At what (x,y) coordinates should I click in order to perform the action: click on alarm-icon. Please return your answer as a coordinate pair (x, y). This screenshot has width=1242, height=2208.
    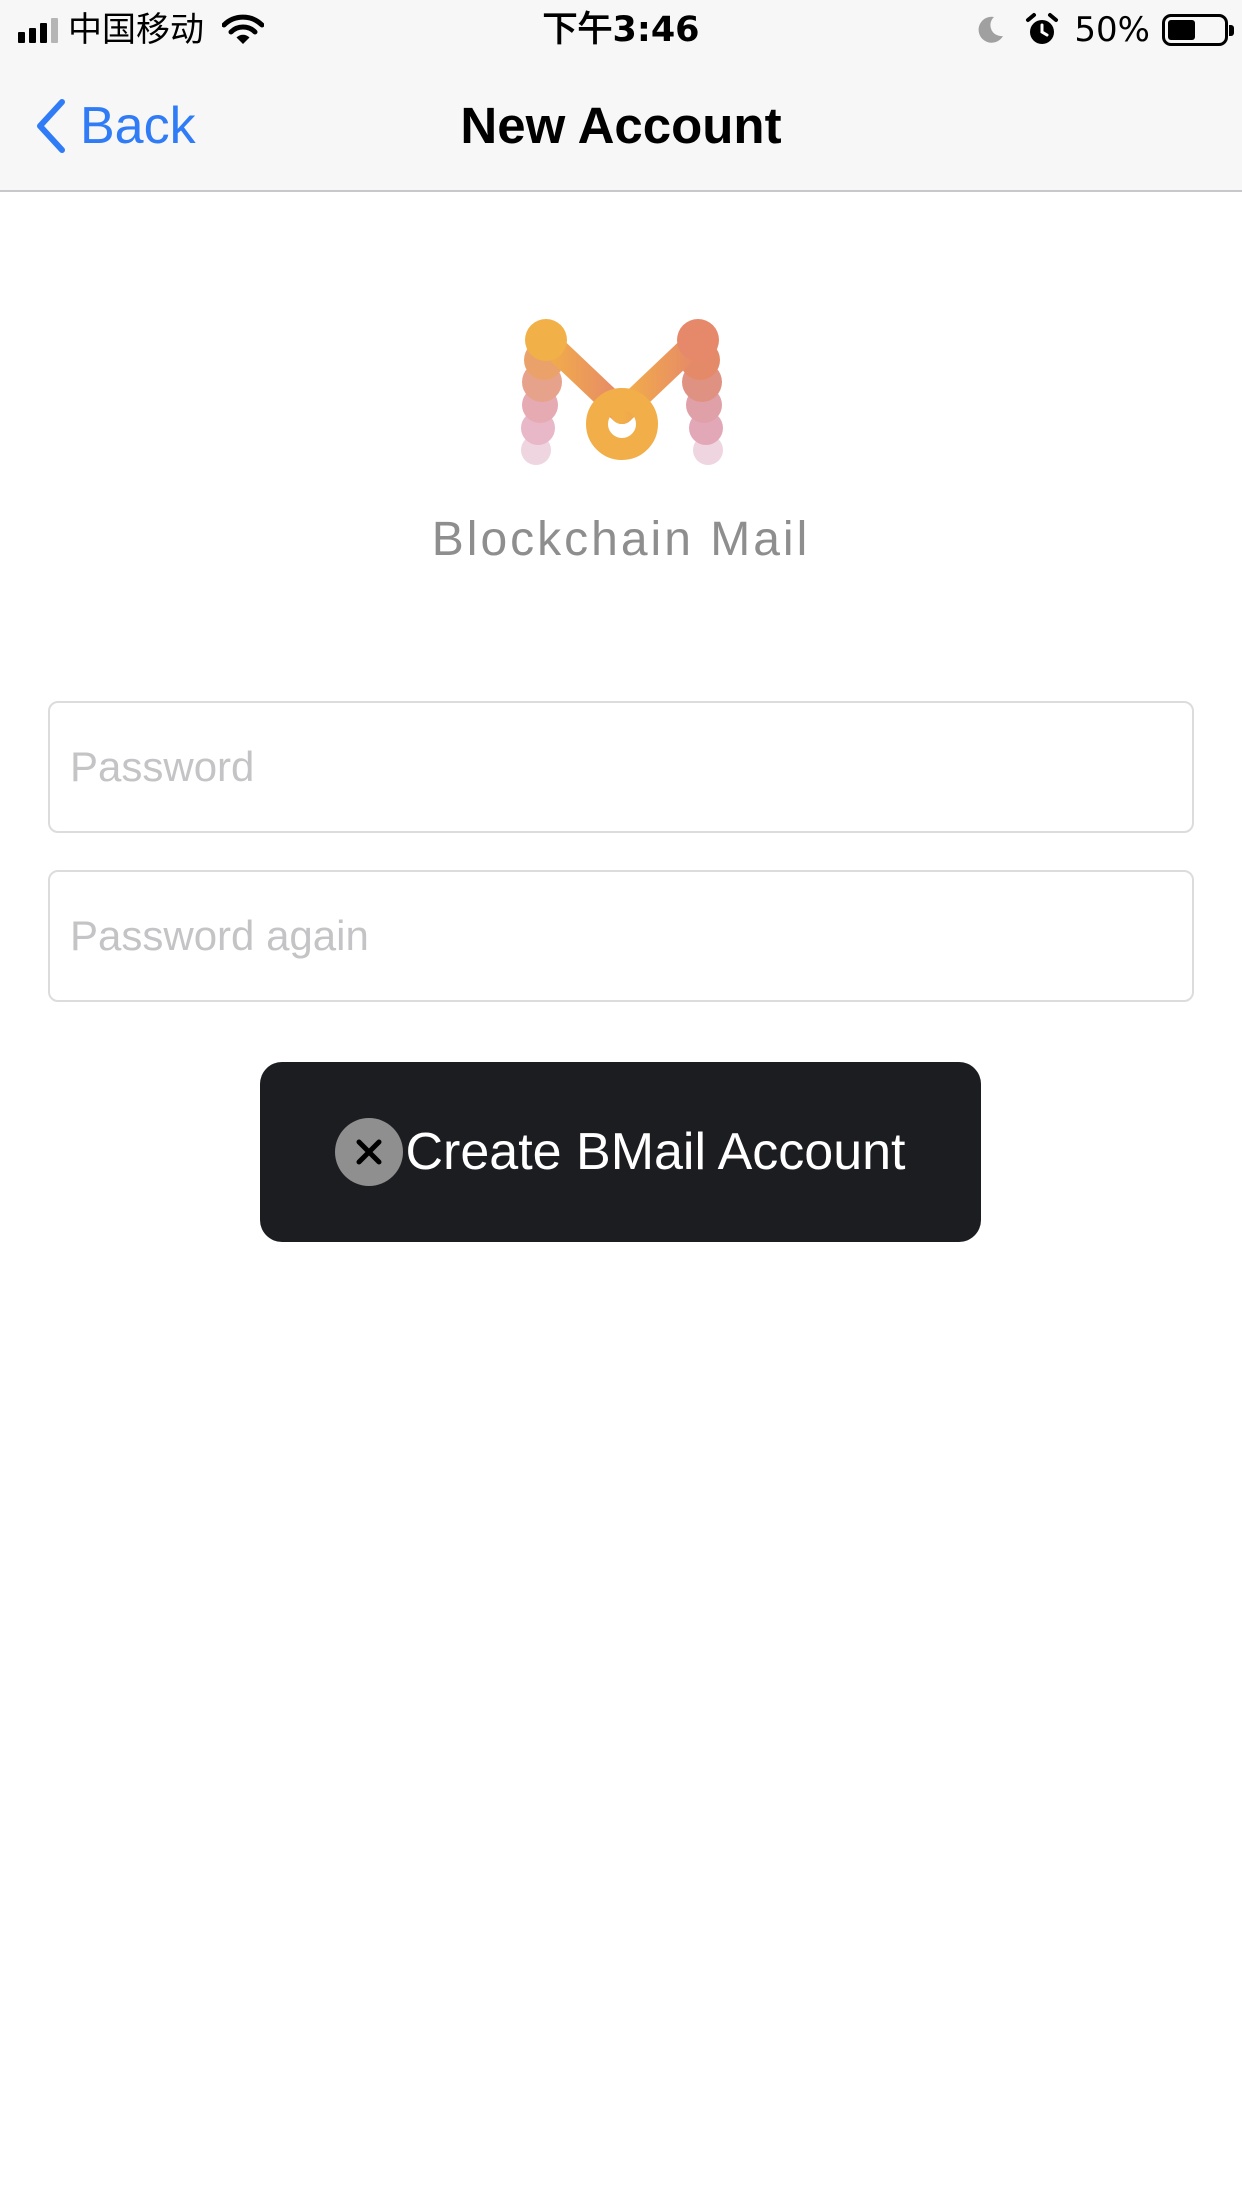
    Looking at the image, I should click on (1042, 28).